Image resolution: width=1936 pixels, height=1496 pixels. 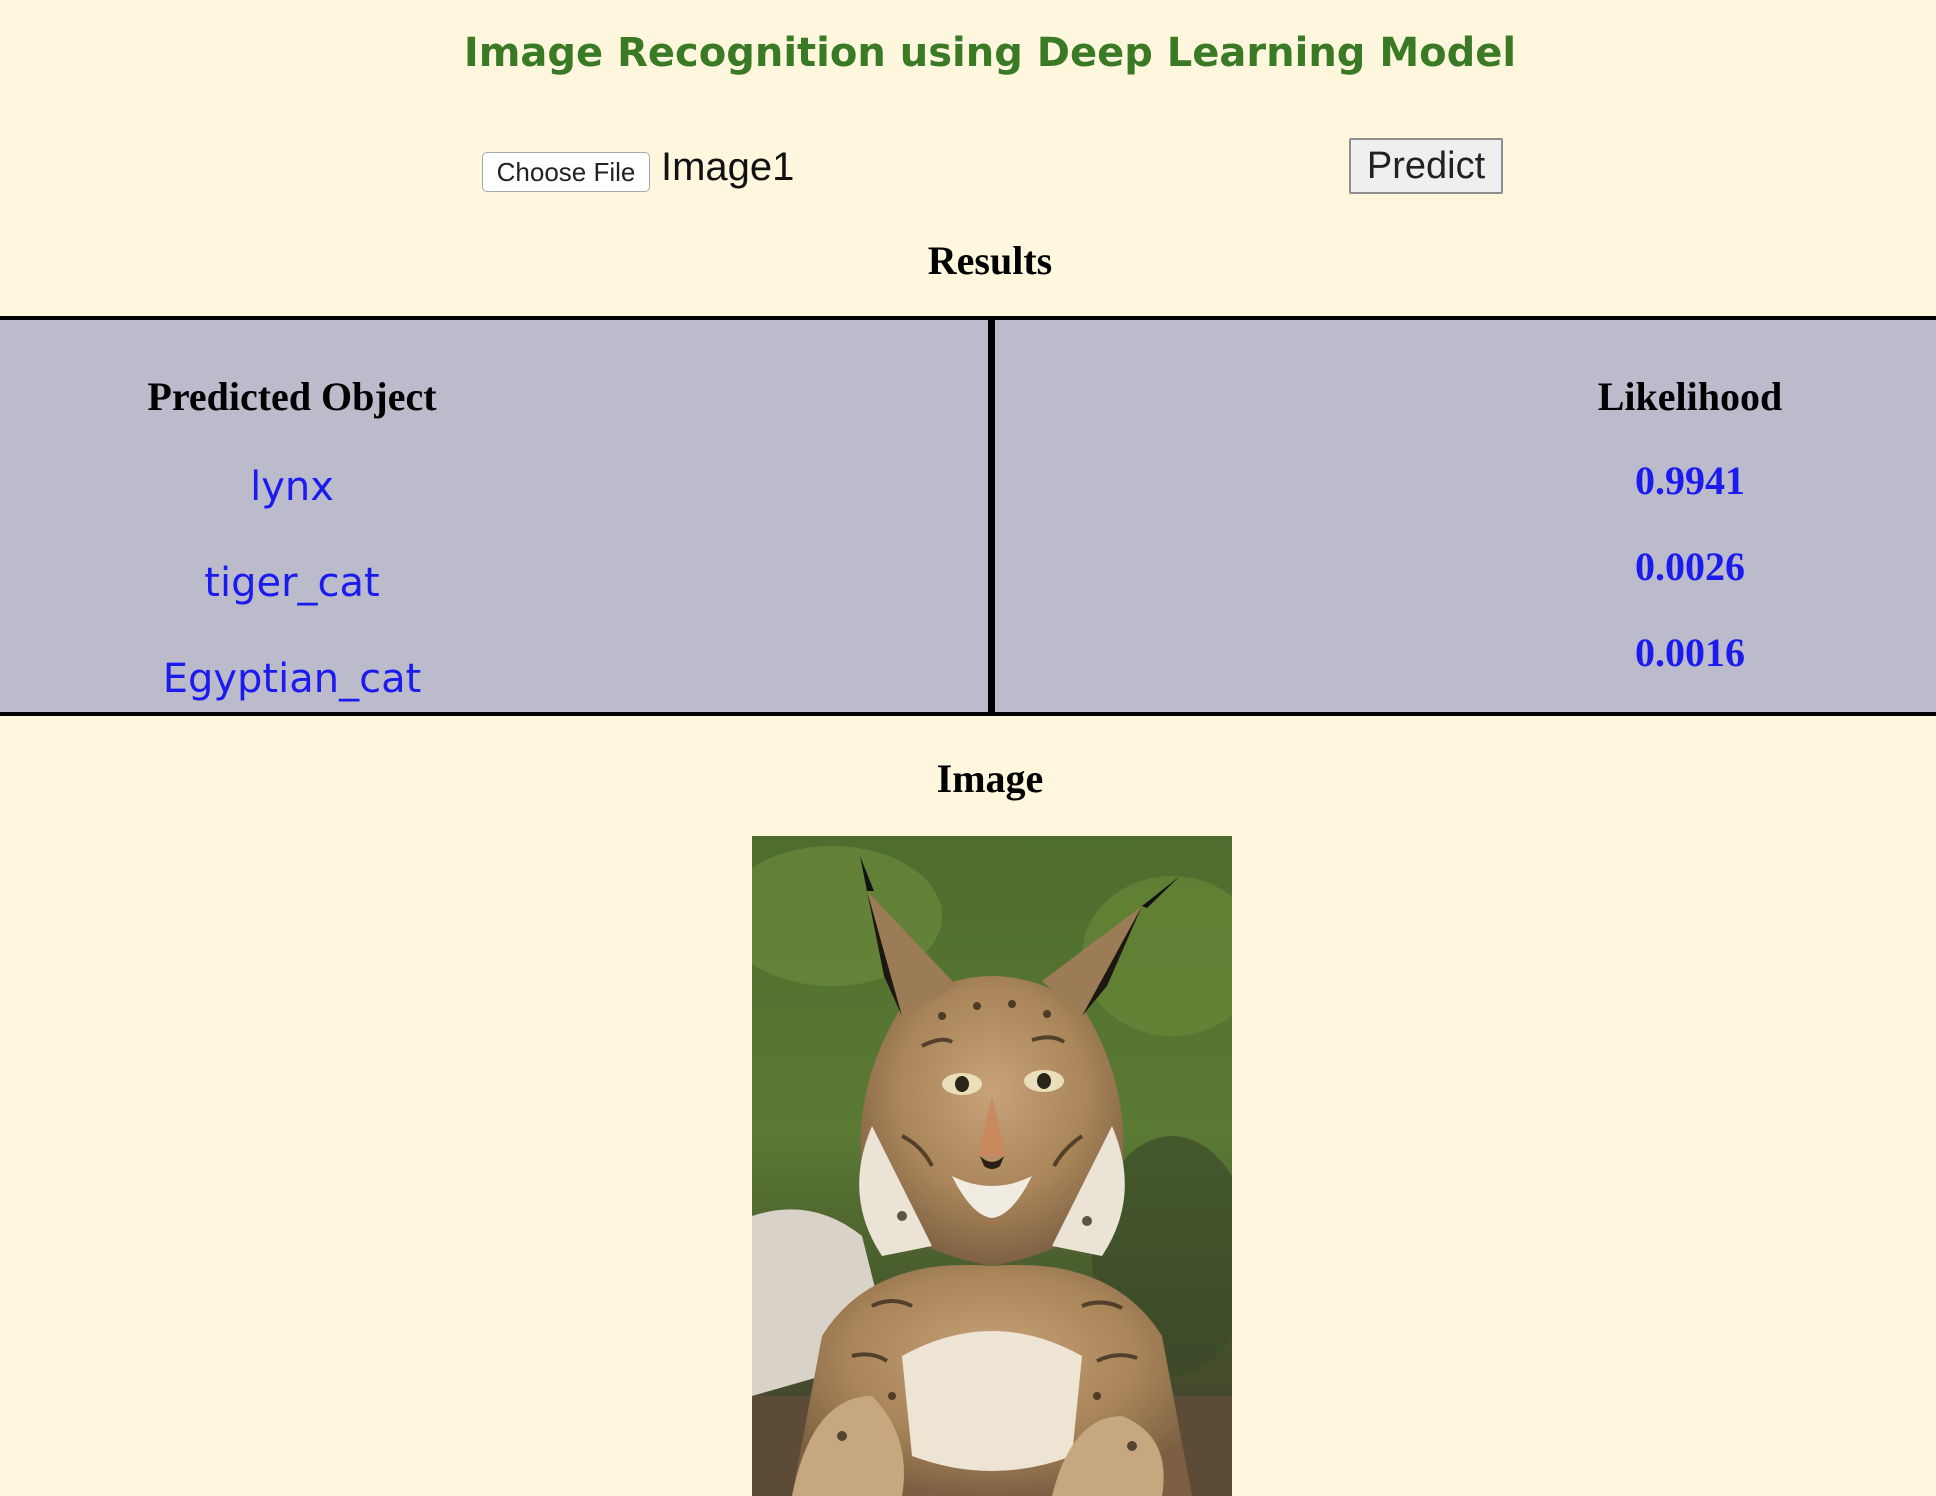 What do you see at coordinates (292, 583) in the screenshot?
I see `predicted-object-2: tiger_cat` at bounding box center [292, 583].